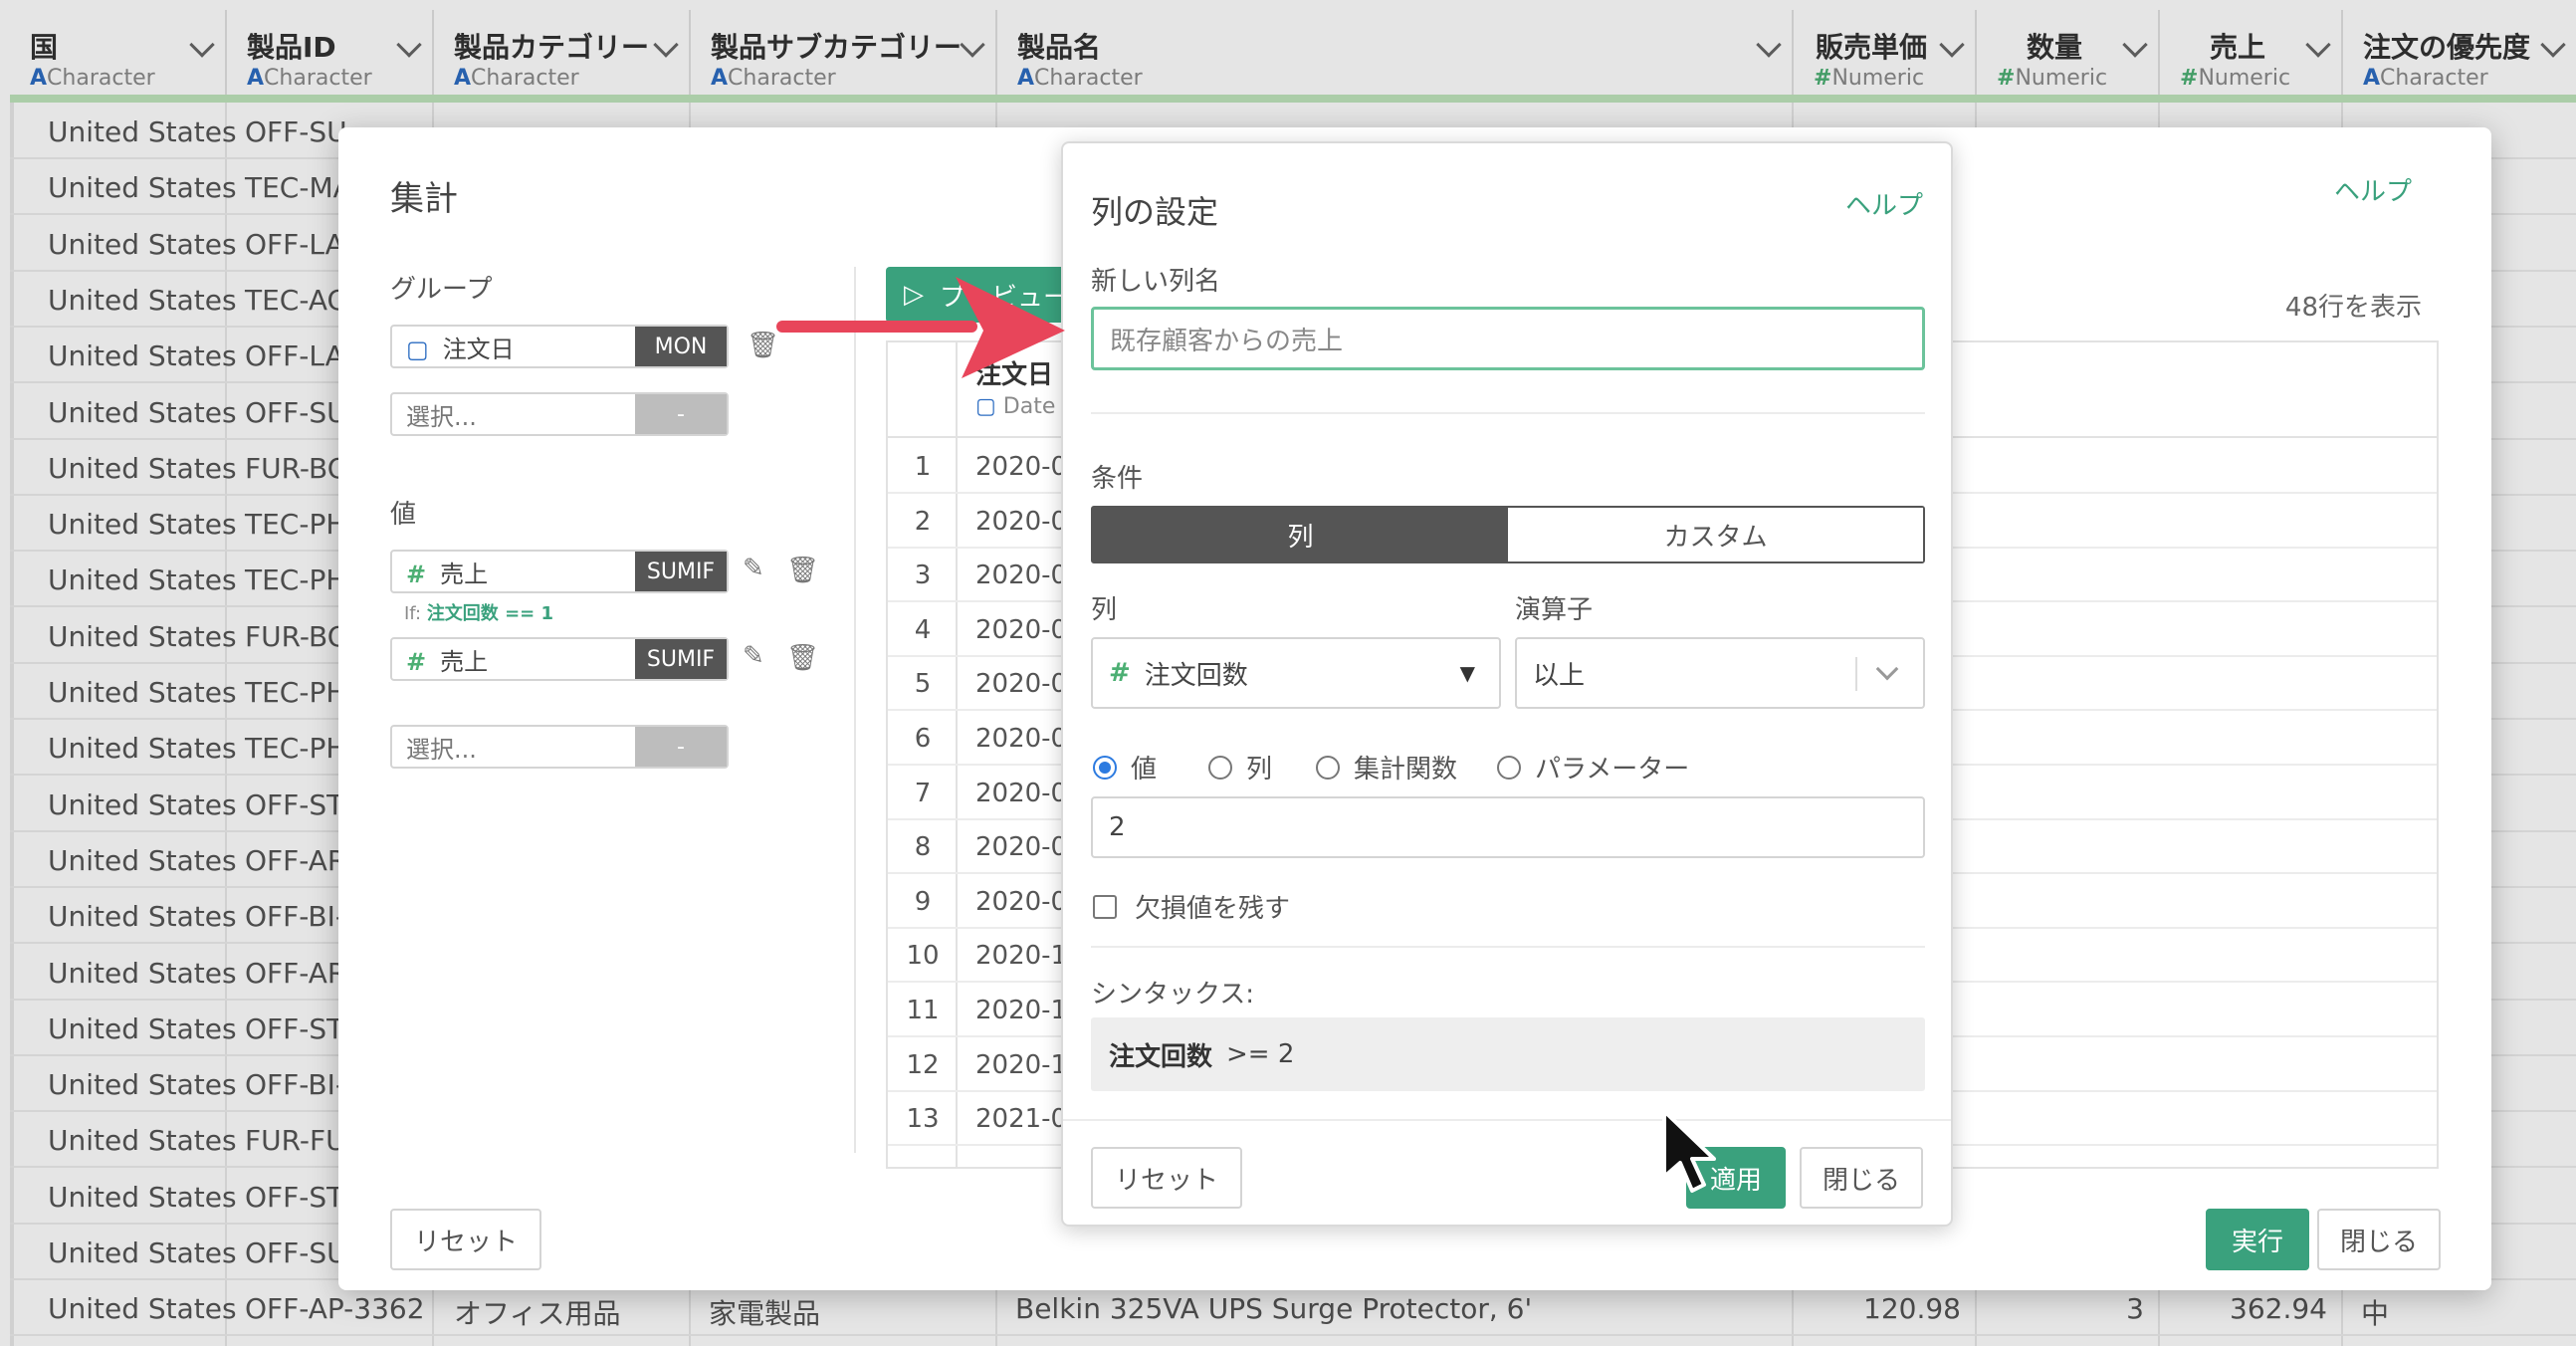 The width and height of the screenshot is (2576, 1346). What do you see at coordinates (1105, 907) in the screenshot?
I see `checkbox` at bounding box center [1105, 907].